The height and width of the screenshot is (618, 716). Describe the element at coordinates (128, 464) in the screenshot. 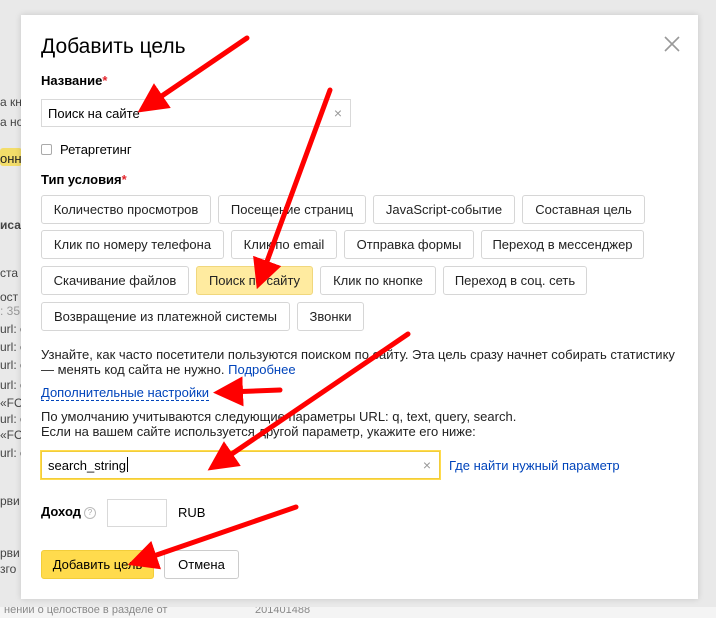

I see `text-cursor` at that location.